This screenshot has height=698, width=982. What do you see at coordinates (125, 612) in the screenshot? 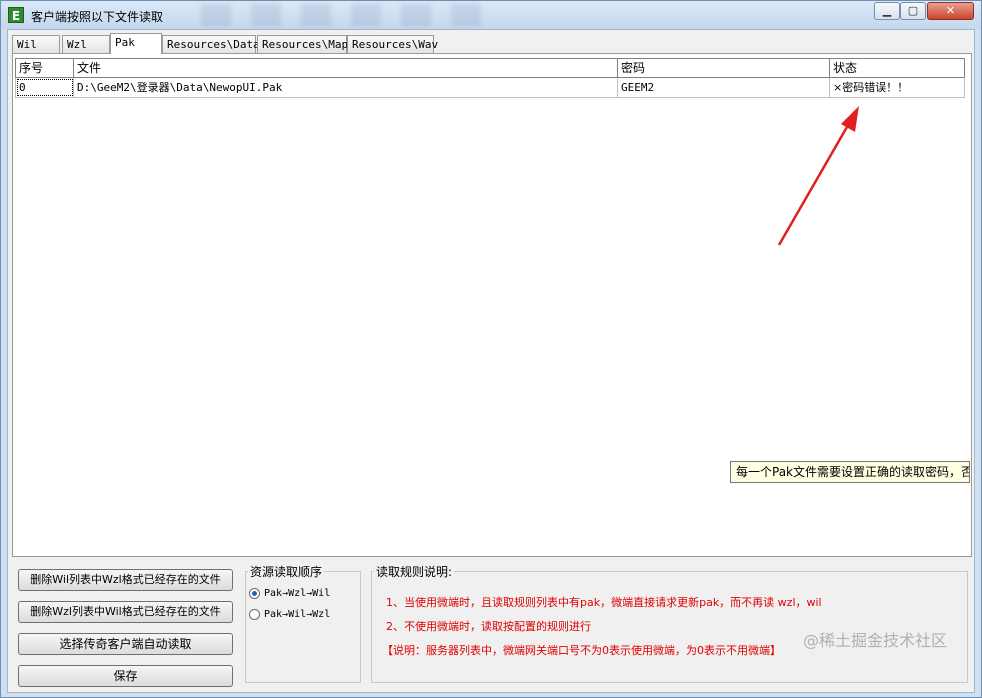
I see `delete-wzl-duplicates-button: 删除Wzl列表中Wil格式已经存在的文件` at bounding box center [125, 612].